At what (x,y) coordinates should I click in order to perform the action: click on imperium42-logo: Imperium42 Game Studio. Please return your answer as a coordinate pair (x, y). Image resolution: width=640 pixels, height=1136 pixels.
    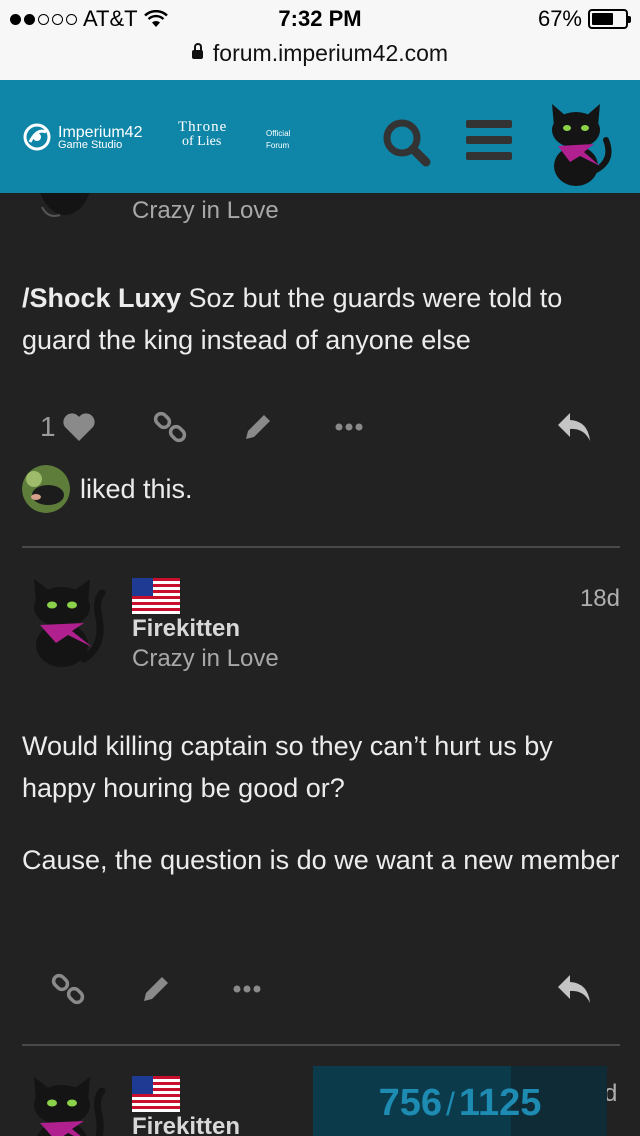
    Looking at the image, I should click on (82, 137).